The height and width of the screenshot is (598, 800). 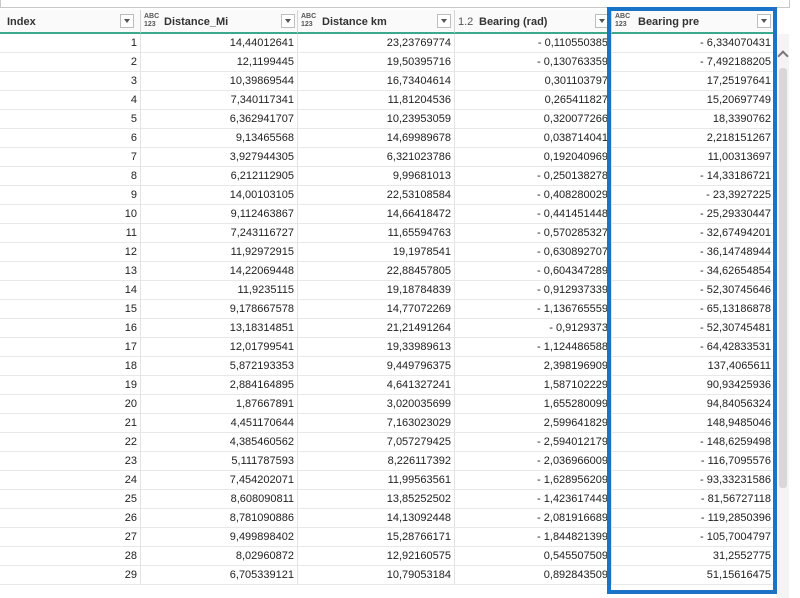 I want to click on cell-distance-mi: 9,112463867, so click(x=219, y=214).